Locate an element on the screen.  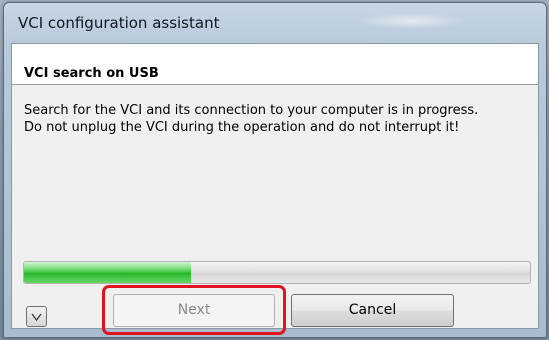
details-toggle-button is located at coordinates (36, 316).